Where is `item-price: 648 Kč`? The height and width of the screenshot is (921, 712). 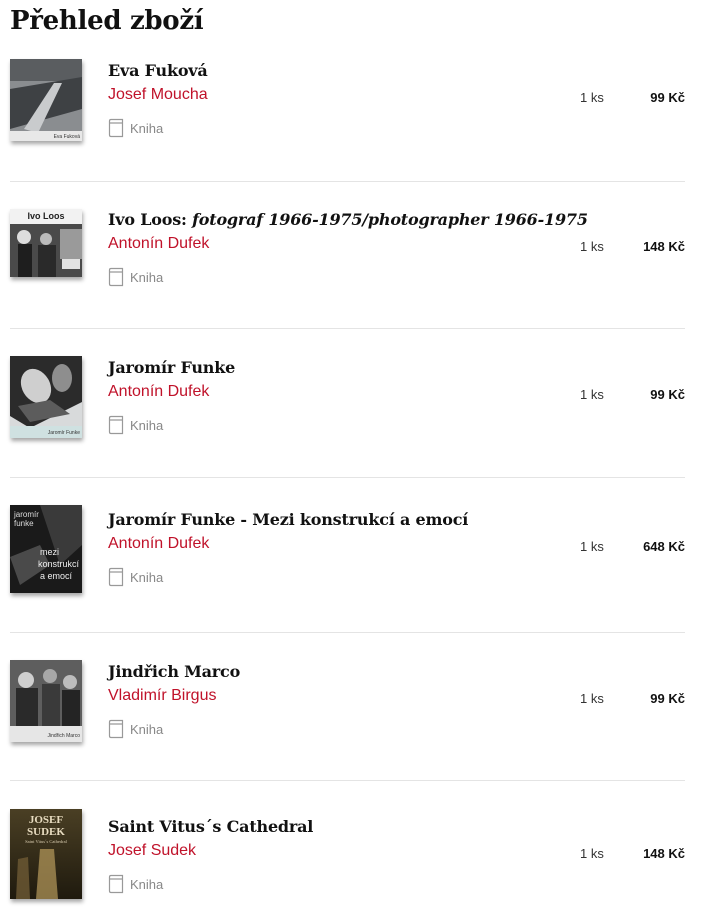
item-price: 648 Kč is located at coordinates (664, 546).